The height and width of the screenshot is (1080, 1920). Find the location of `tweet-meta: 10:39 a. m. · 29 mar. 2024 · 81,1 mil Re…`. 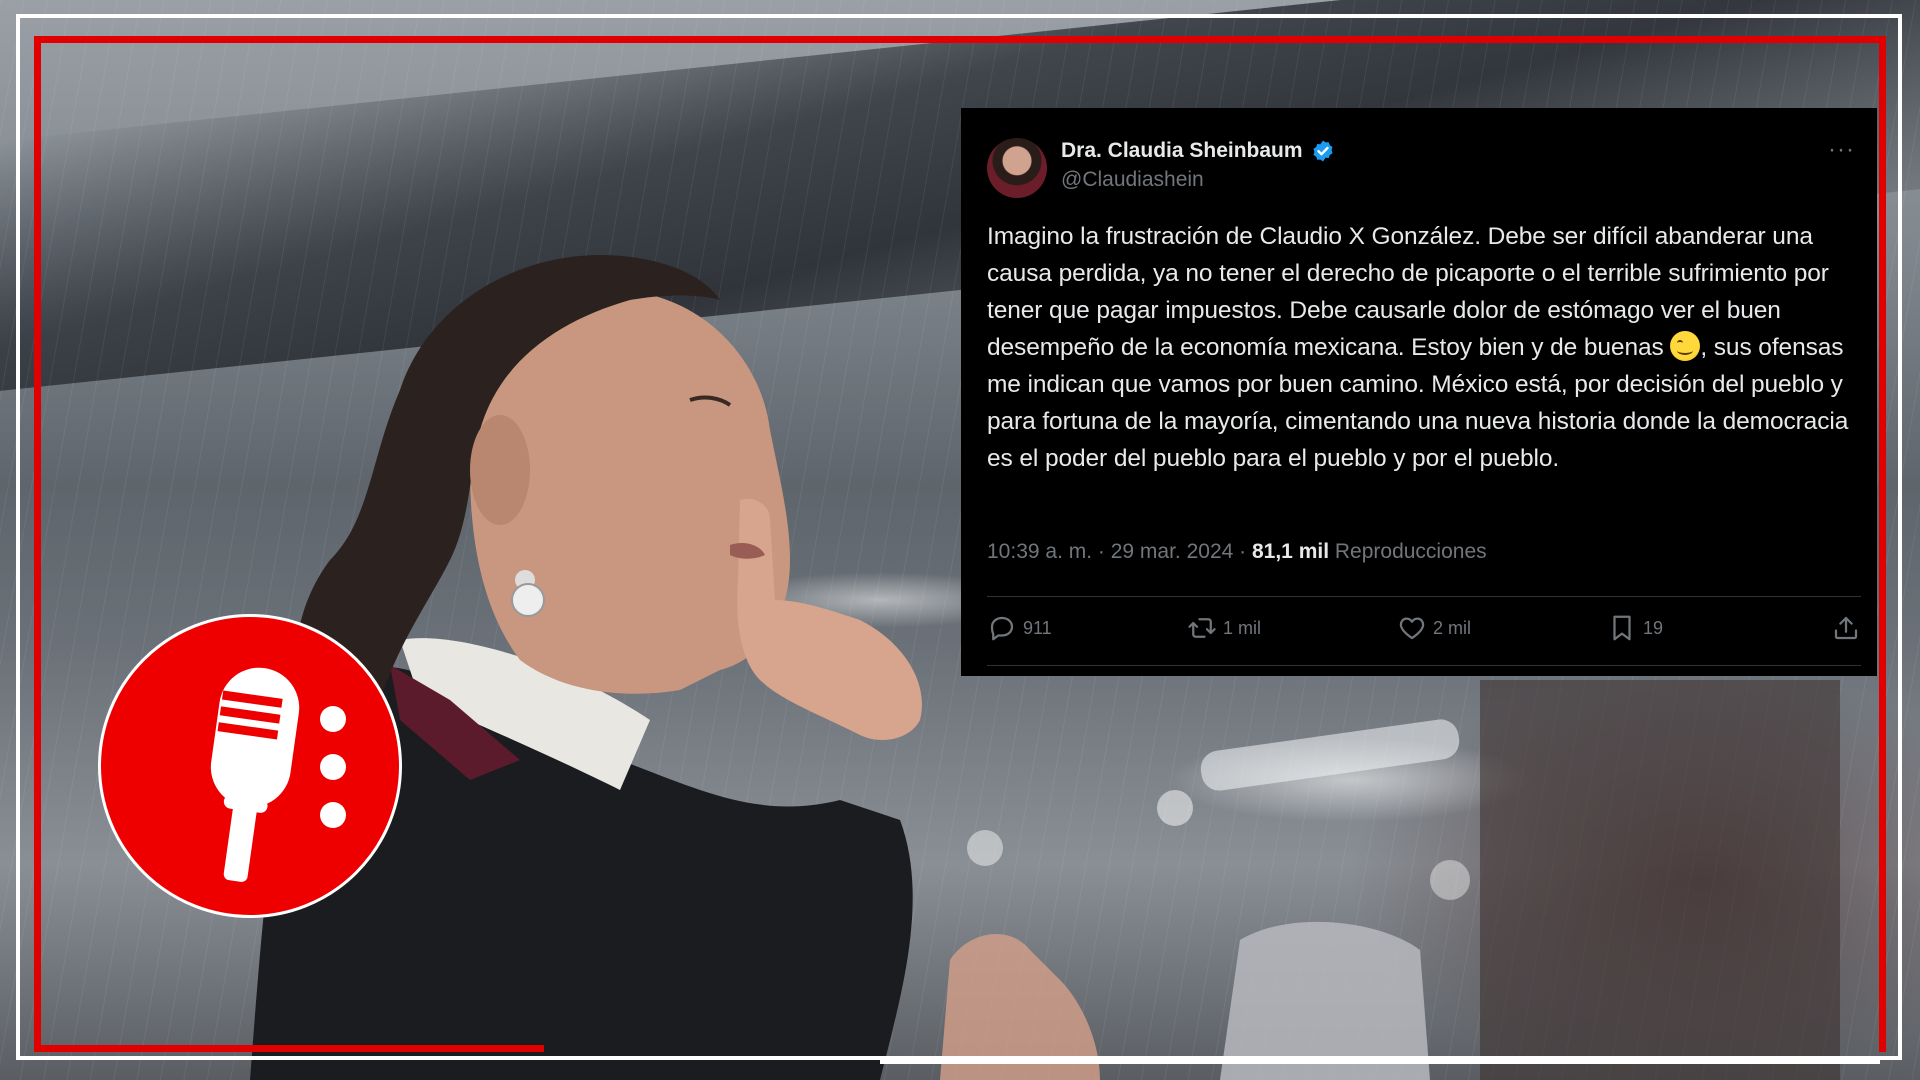

tweet-meta: 10:39 a. m. · 29 mar. 2024 · 81,1 mil Re… is located at coordinates (1237, 552).